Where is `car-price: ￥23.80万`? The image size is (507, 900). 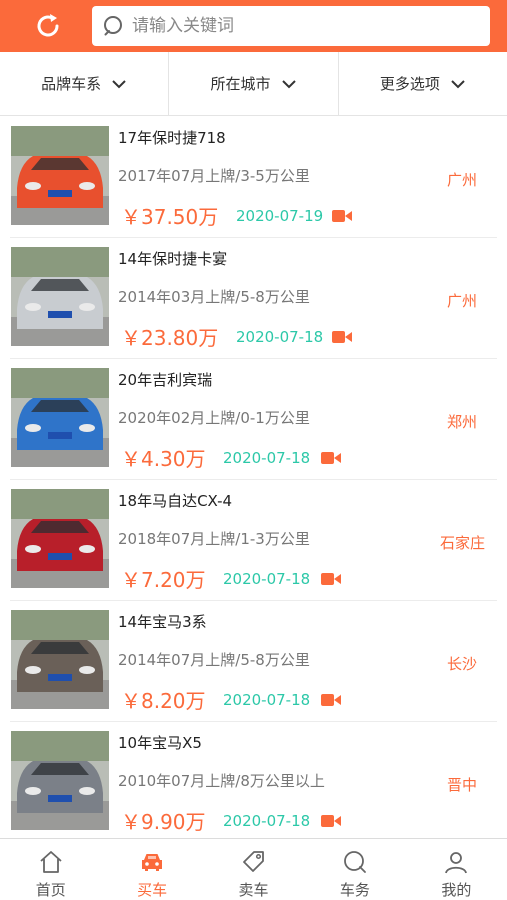 car-price: ￥23.80万 is located at coordinates (170, 338).